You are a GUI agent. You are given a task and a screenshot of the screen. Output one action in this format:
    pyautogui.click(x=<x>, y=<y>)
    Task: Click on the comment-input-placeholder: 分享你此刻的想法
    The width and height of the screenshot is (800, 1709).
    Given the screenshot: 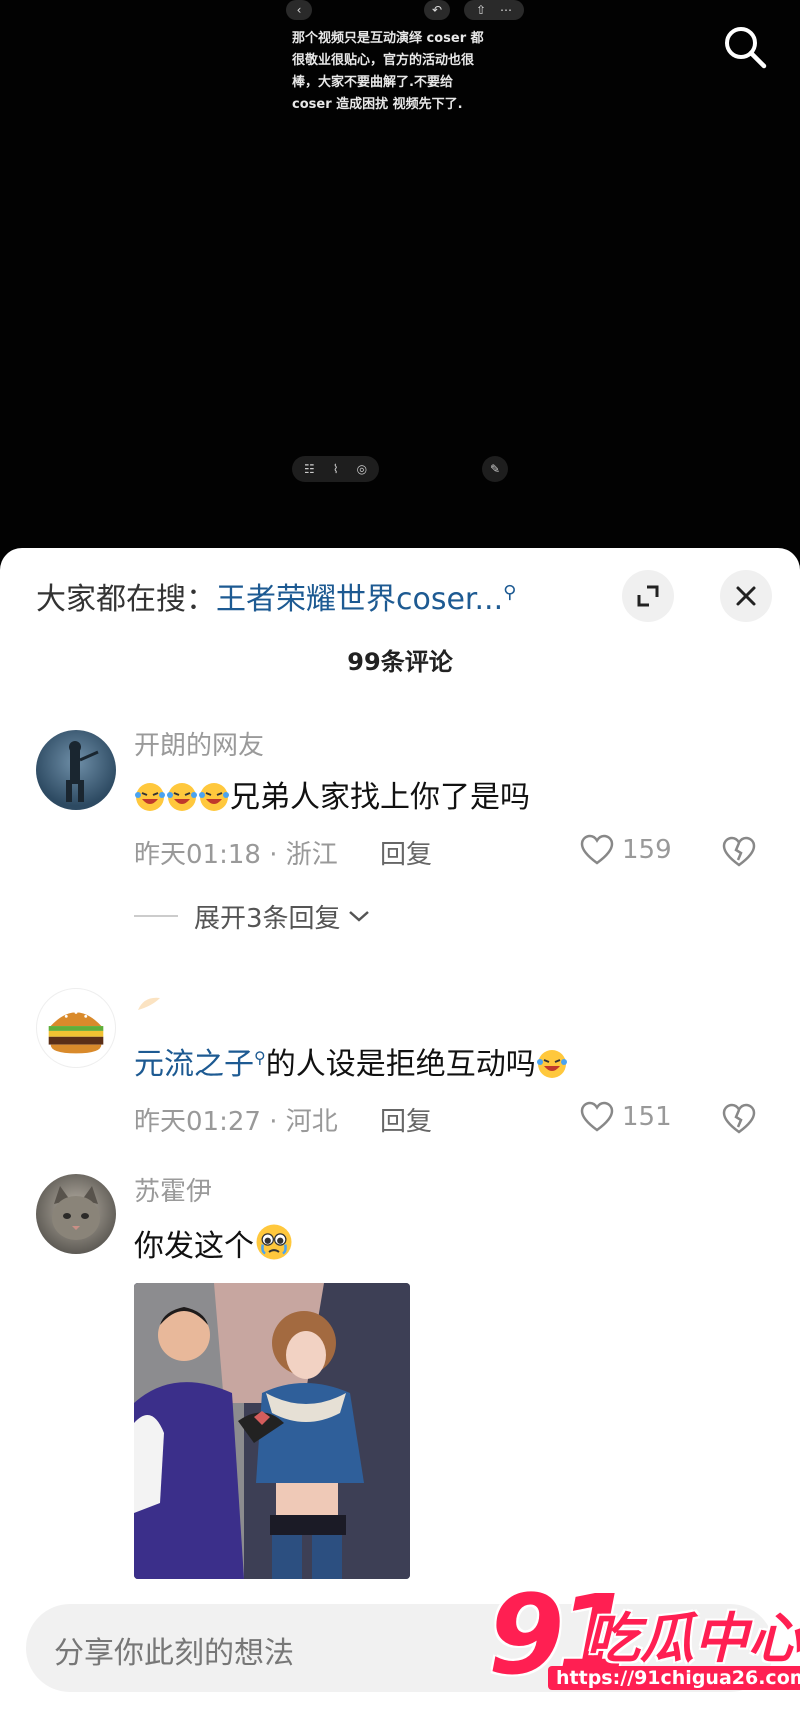 What is the action you would take?
    pyautogui.click(x=174, y=1653)
    